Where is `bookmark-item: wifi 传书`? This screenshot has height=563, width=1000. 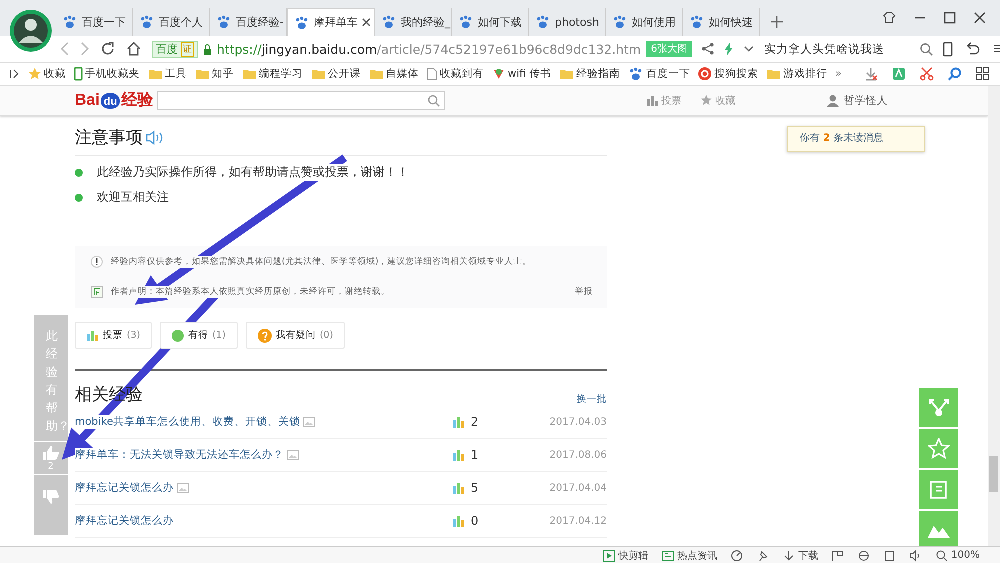 bookmark-item: wifi 传书 is located at coordinates (522, 74).